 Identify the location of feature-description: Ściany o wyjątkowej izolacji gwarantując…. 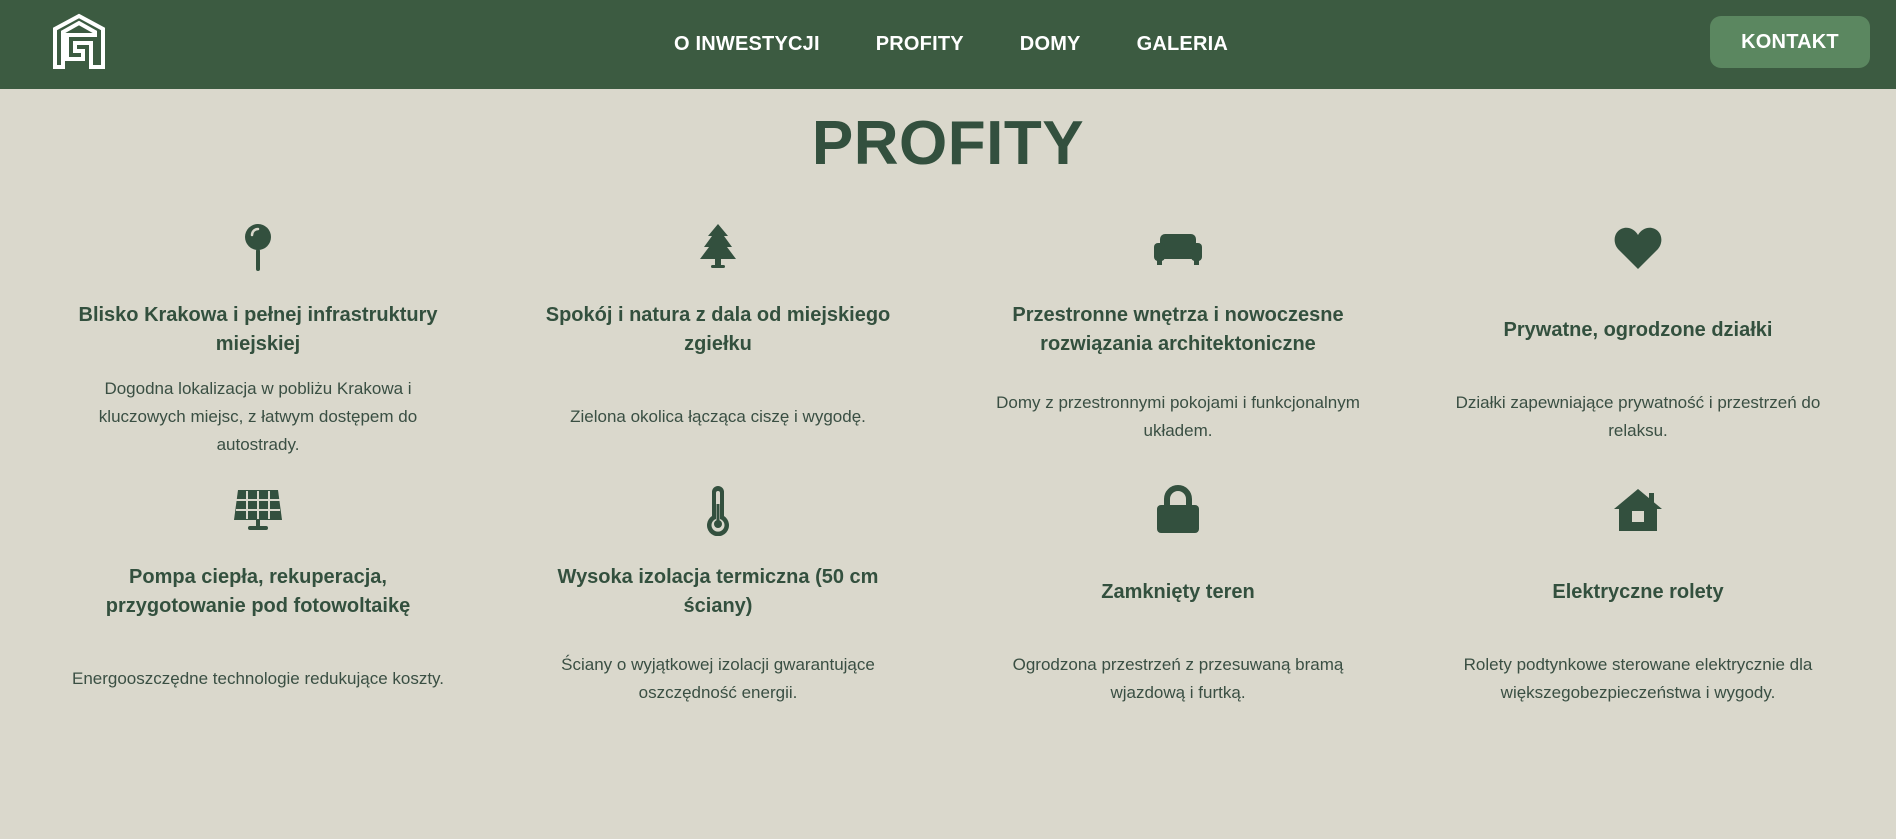
(718, 678).